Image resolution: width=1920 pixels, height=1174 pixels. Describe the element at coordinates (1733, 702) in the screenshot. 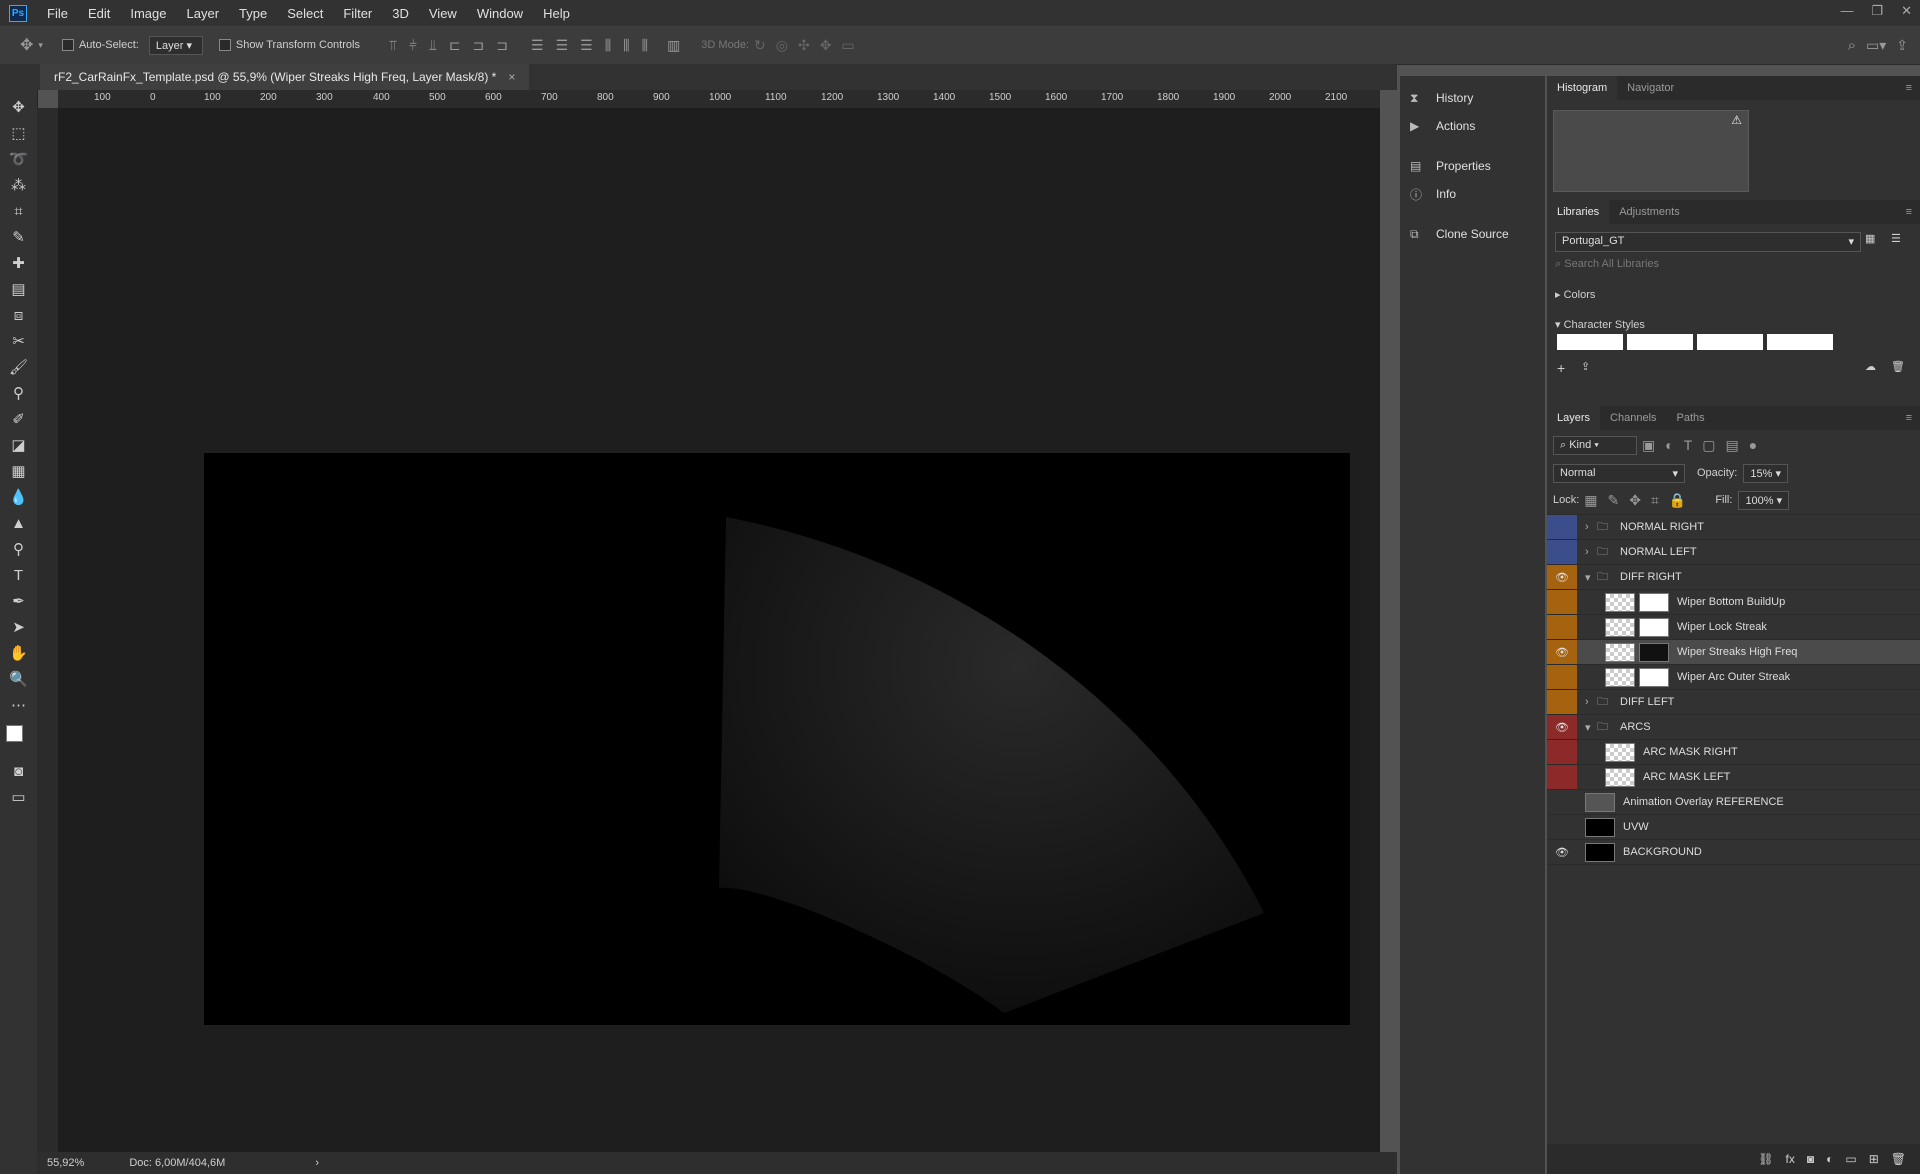

I see `layer-group-row: › 🗀 DIFF LEFT` at that location.